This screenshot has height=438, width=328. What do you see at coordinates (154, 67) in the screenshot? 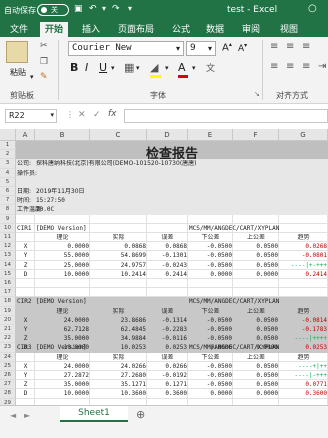
I see `fill-color-icon: ◢` at bounding box center [154, 67].